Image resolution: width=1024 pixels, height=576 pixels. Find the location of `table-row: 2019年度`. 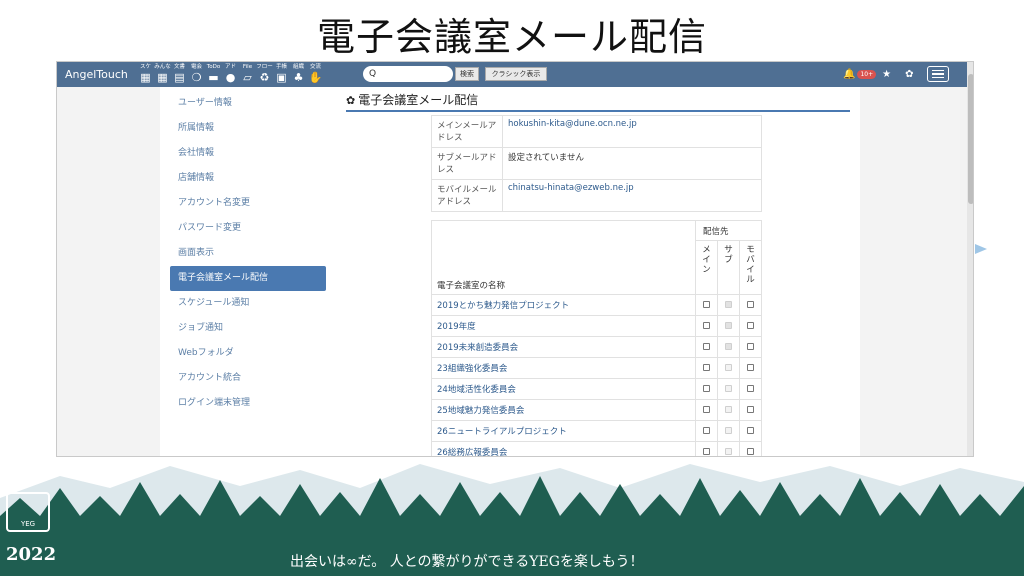

table-row: 2019年度 is located at coordinates (596, 326).